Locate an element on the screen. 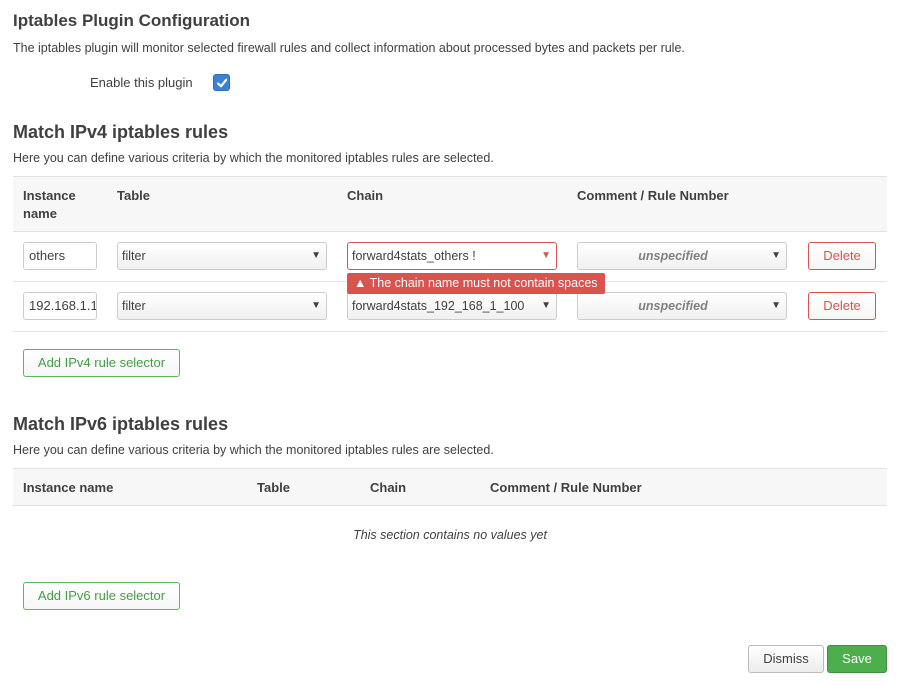 Image resolution: width=900 pixels, height=686 pixels. add-ipv6-rule-button: Add IPv6 rule selector is located at coordinates (101, 596).